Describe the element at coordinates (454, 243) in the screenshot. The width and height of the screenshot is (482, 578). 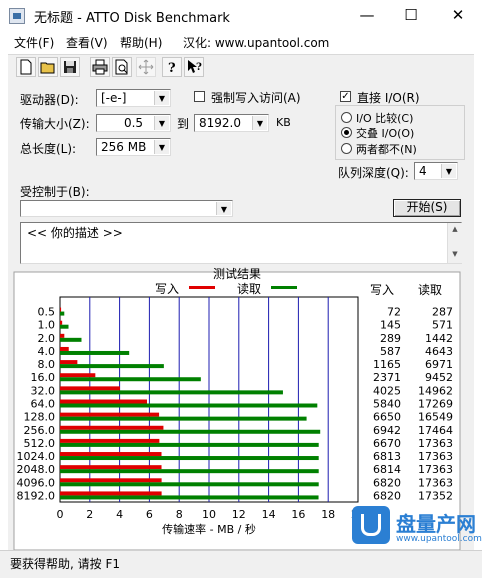
I see `description-scrollbar: ▲ ▼` at that location.